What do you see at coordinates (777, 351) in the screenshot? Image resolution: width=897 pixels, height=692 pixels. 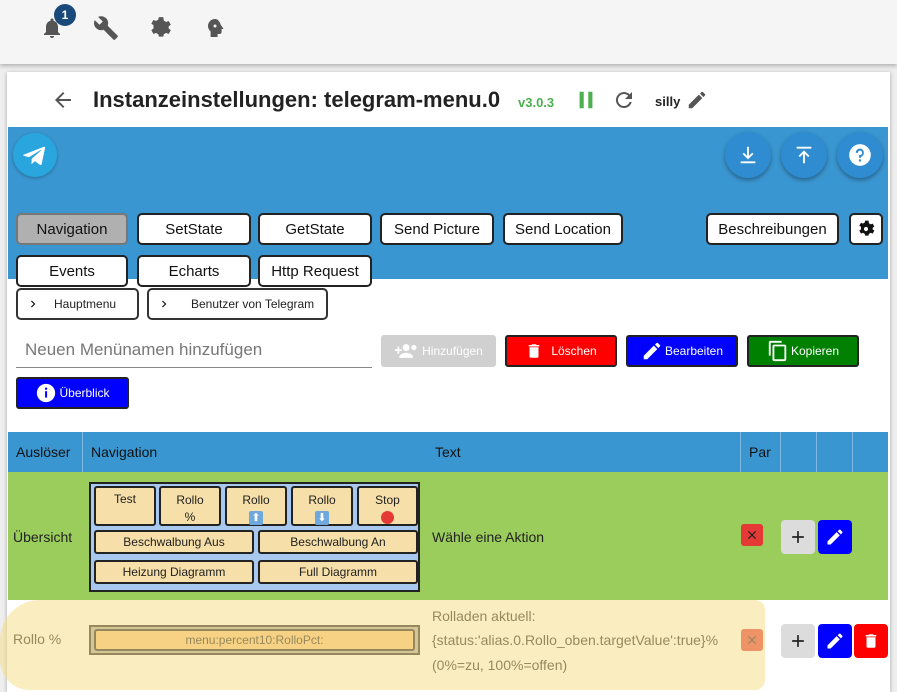 I see `copy-icon` at bounding box center [777, 351].